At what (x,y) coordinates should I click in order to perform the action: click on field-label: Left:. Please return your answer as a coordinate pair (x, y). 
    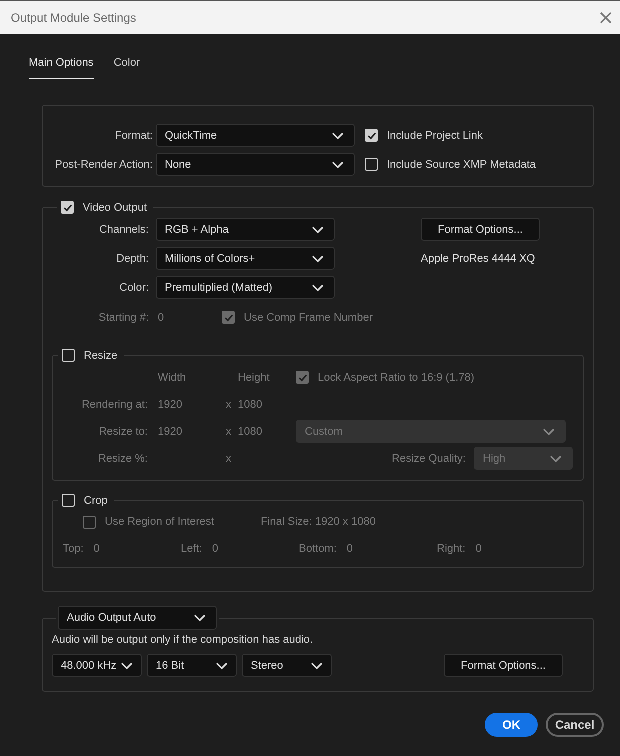
    Looking at the image, I should click on (191, 549).